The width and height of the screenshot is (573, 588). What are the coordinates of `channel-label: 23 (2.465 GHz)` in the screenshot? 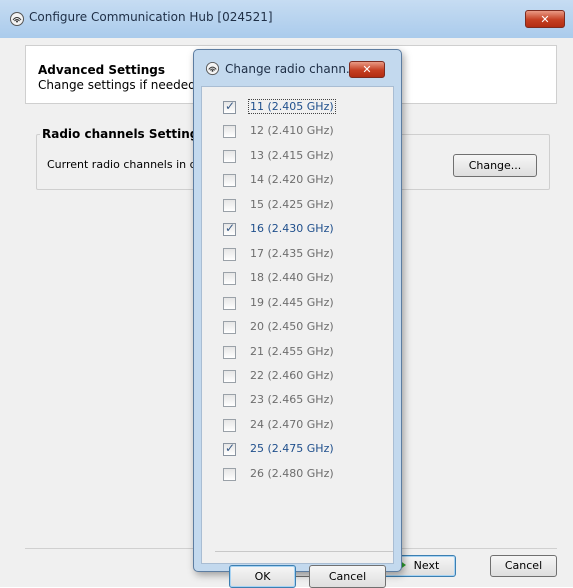 It's located at (292, 400).